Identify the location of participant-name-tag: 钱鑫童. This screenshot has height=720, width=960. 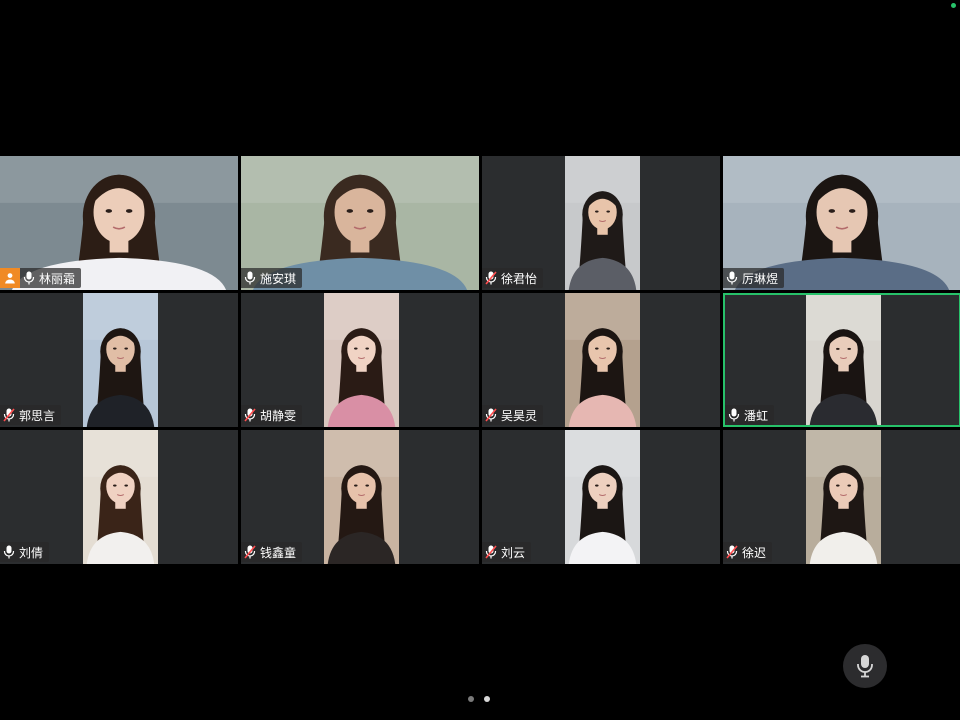
(272, 552).